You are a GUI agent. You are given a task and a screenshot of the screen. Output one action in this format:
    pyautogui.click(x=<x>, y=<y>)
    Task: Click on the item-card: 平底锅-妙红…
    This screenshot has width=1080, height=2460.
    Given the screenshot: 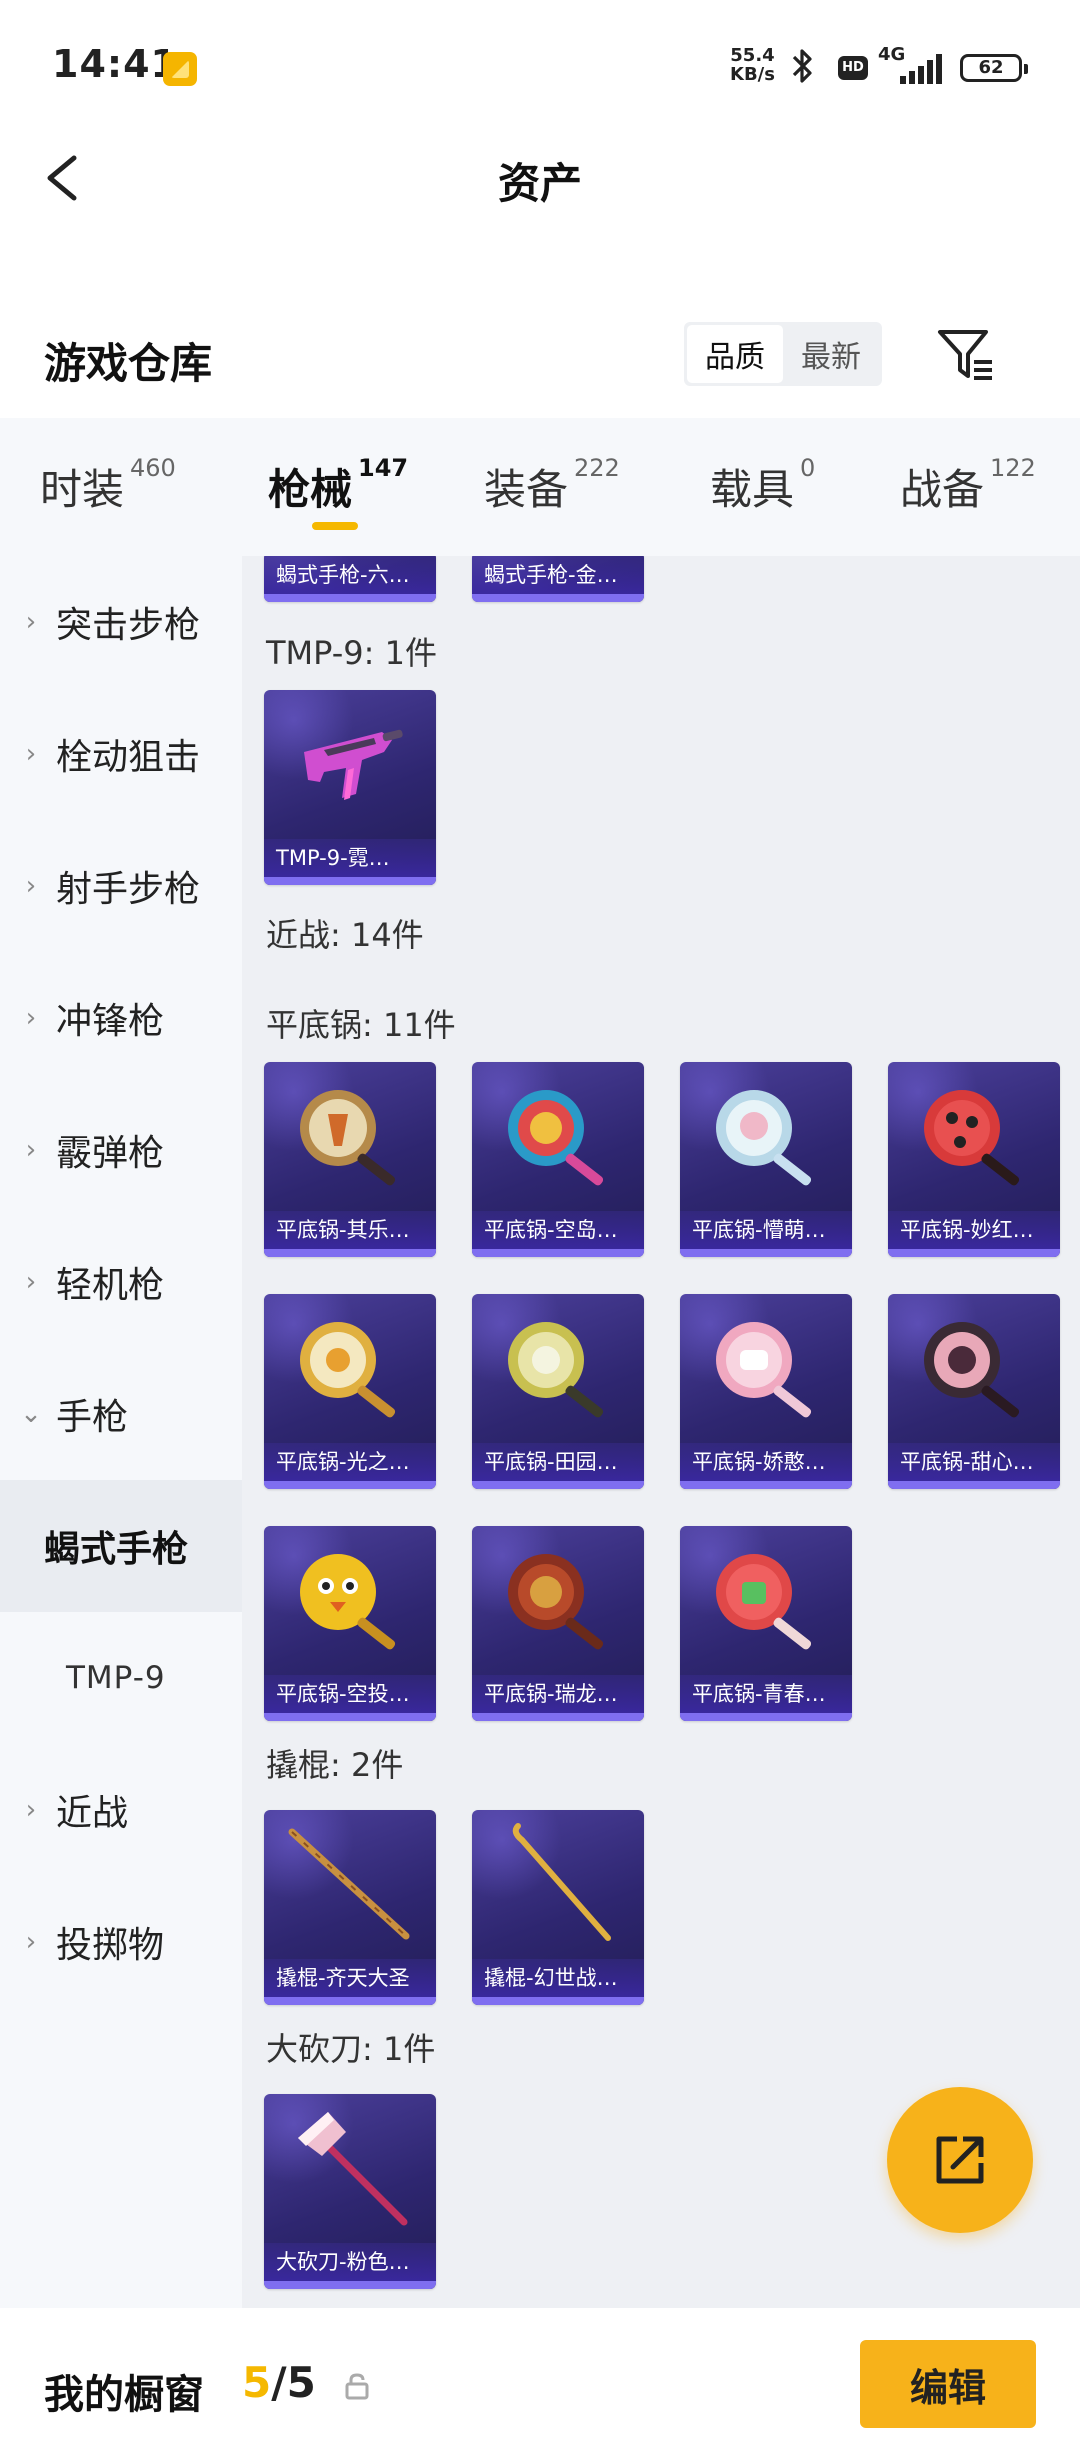 What is the action you would take?
    pyautogui.click(x=974, y=1159)
    